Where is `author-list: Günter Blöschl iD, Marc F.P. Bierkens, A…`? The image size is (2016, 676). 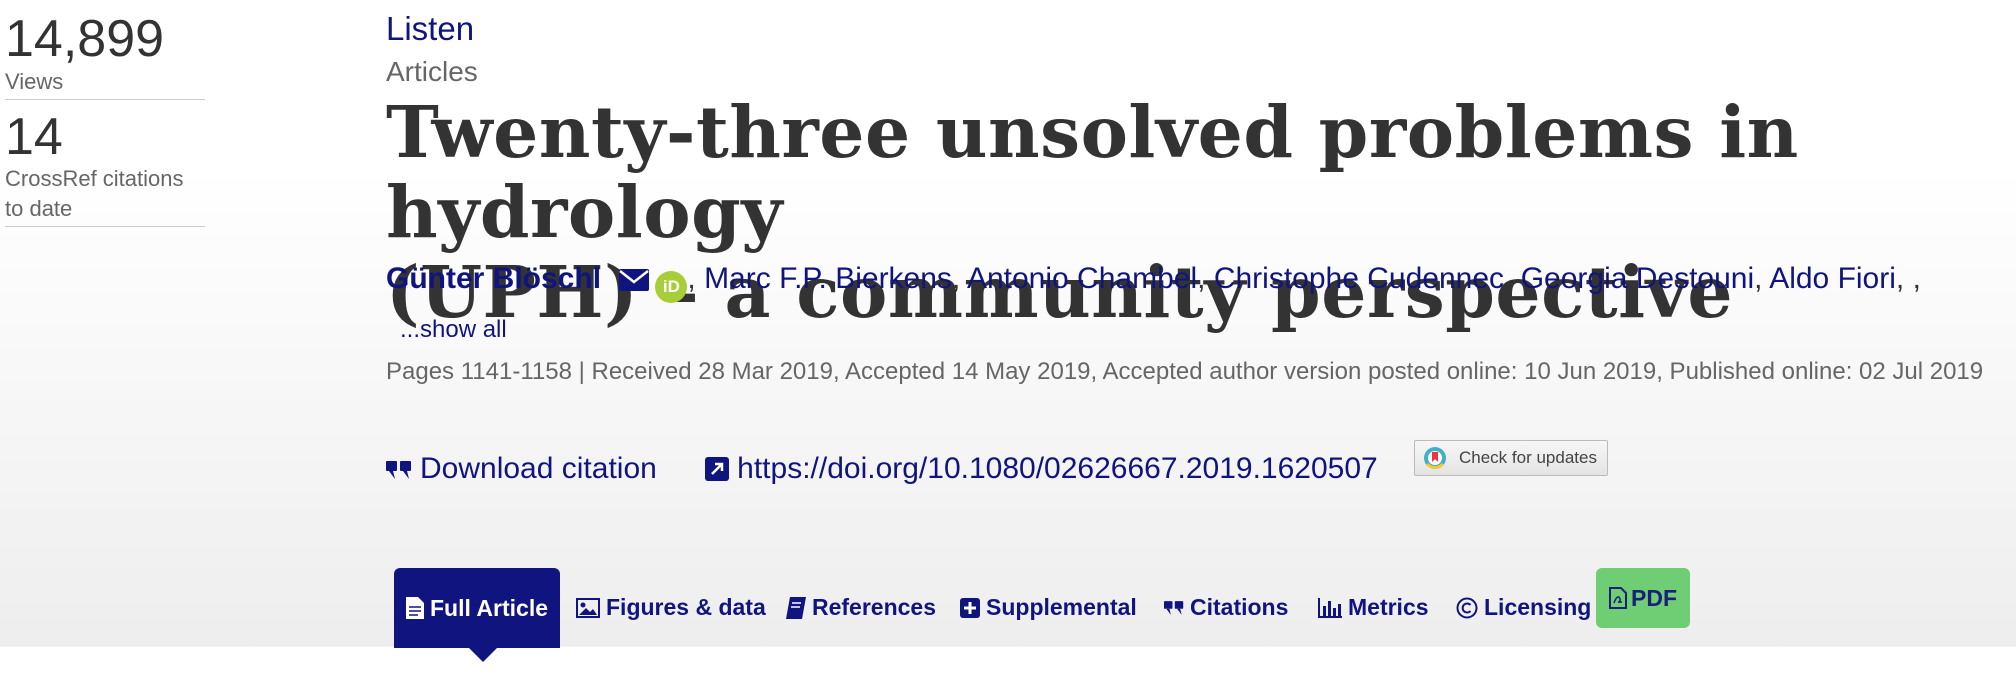
author-list: Günter Blöschl iD, Marc F.P. Bierkens, A… is located at coordinates (1153, 282).